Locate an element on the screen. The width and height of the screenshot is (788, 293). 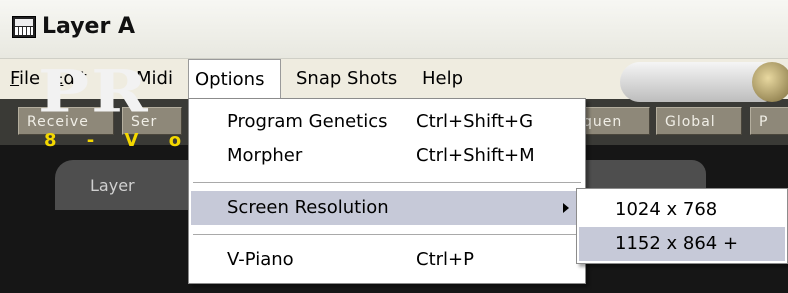
submenu-item-1024x768: 1024 x 768 is located at coordinates (682, 210).